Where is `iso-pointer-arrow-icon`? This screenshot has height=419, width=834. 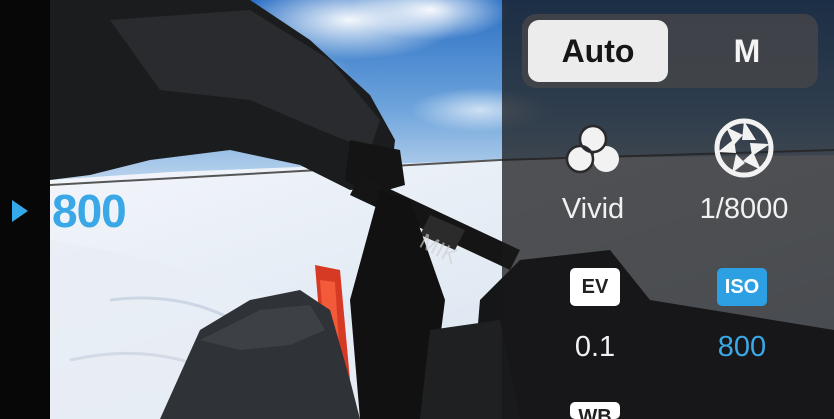 iso-pointer-arrow-icon is located at coordinates (20, 211).